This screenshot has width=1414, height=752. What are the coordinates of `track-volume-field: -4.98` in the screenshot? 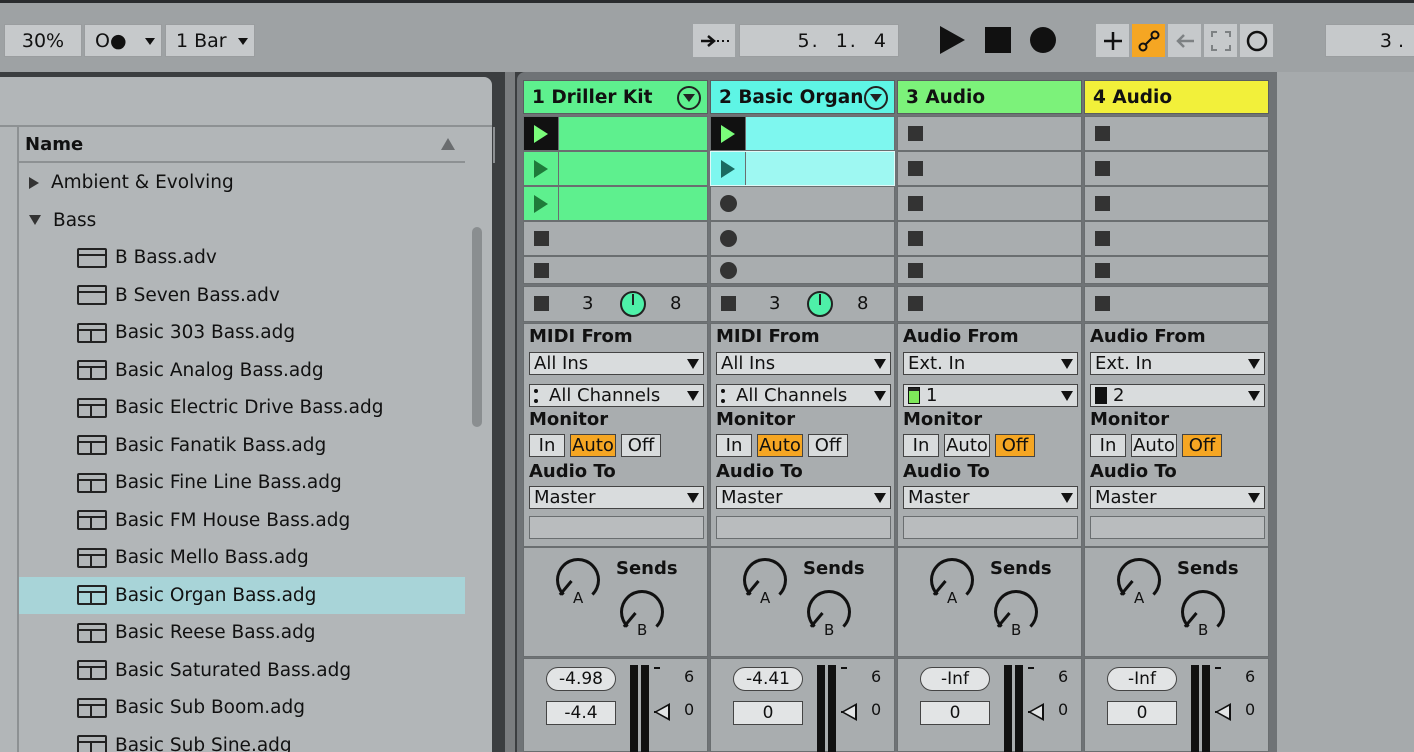 It's located at (581, 679).